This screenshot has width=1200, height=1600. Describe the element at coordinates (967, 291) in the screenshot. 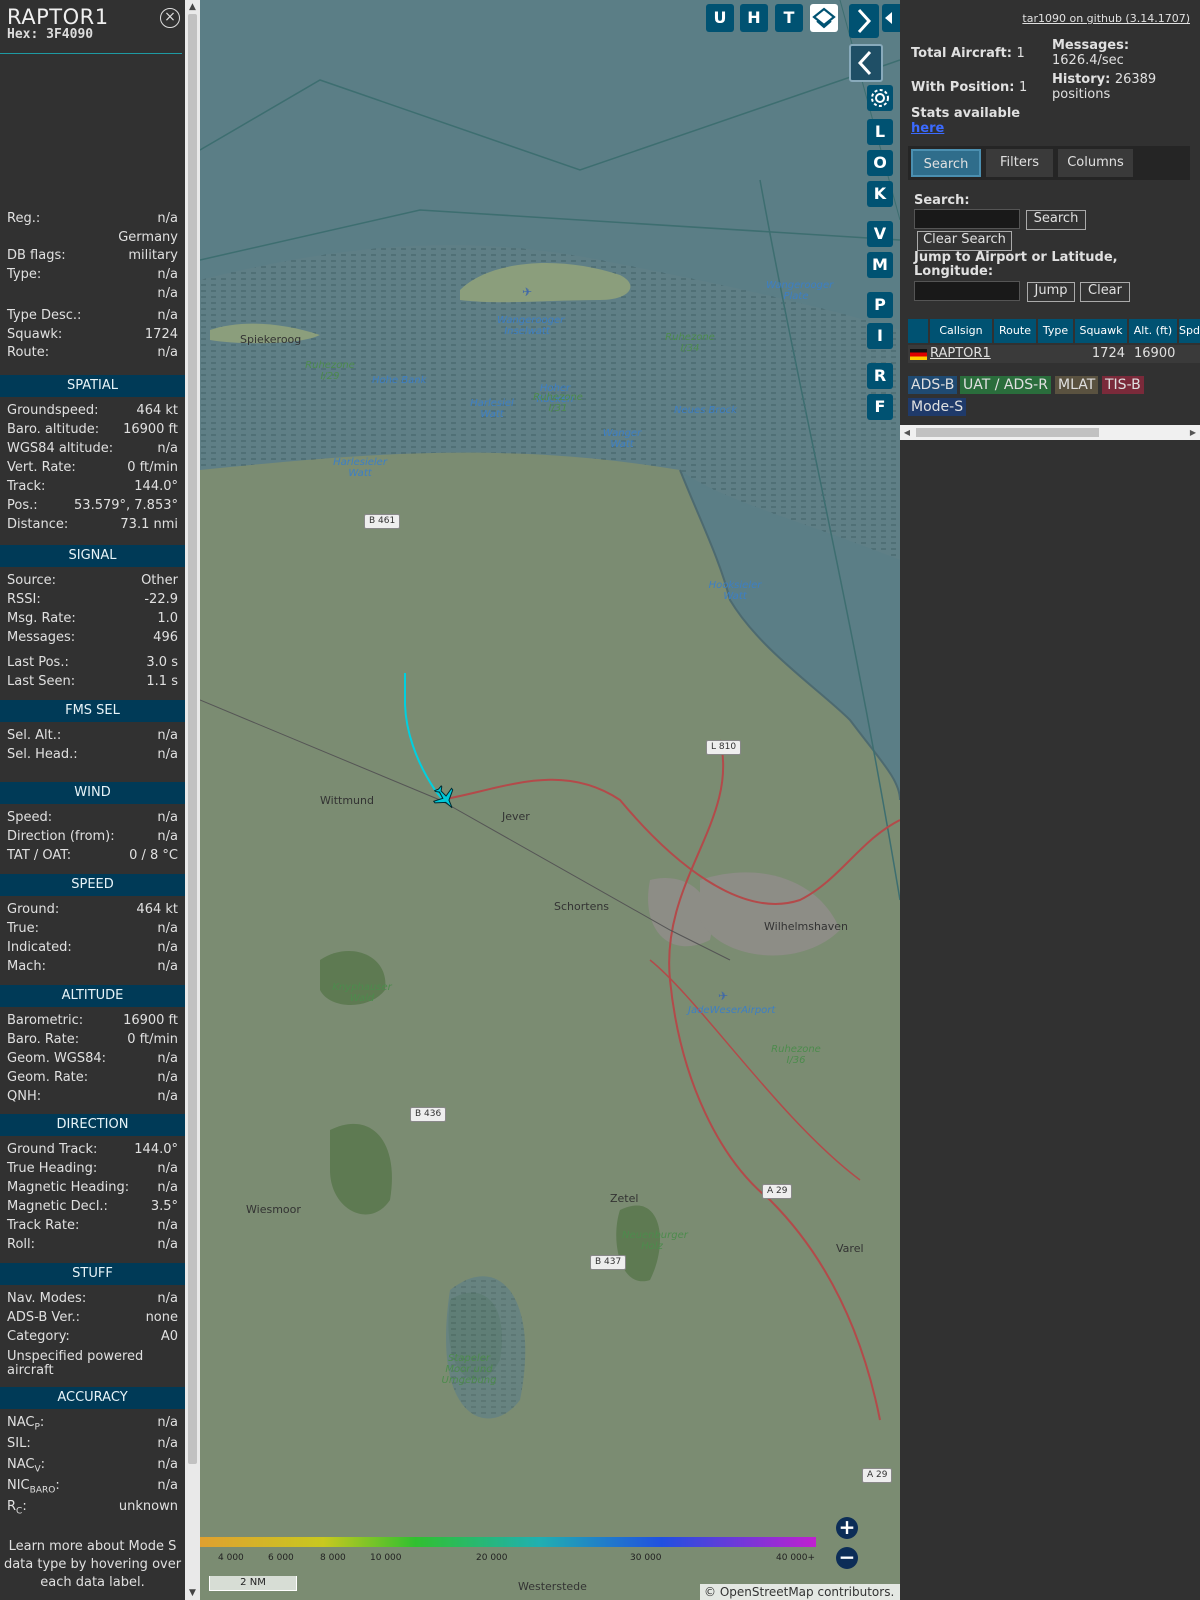

I see `jump-input` at that location.